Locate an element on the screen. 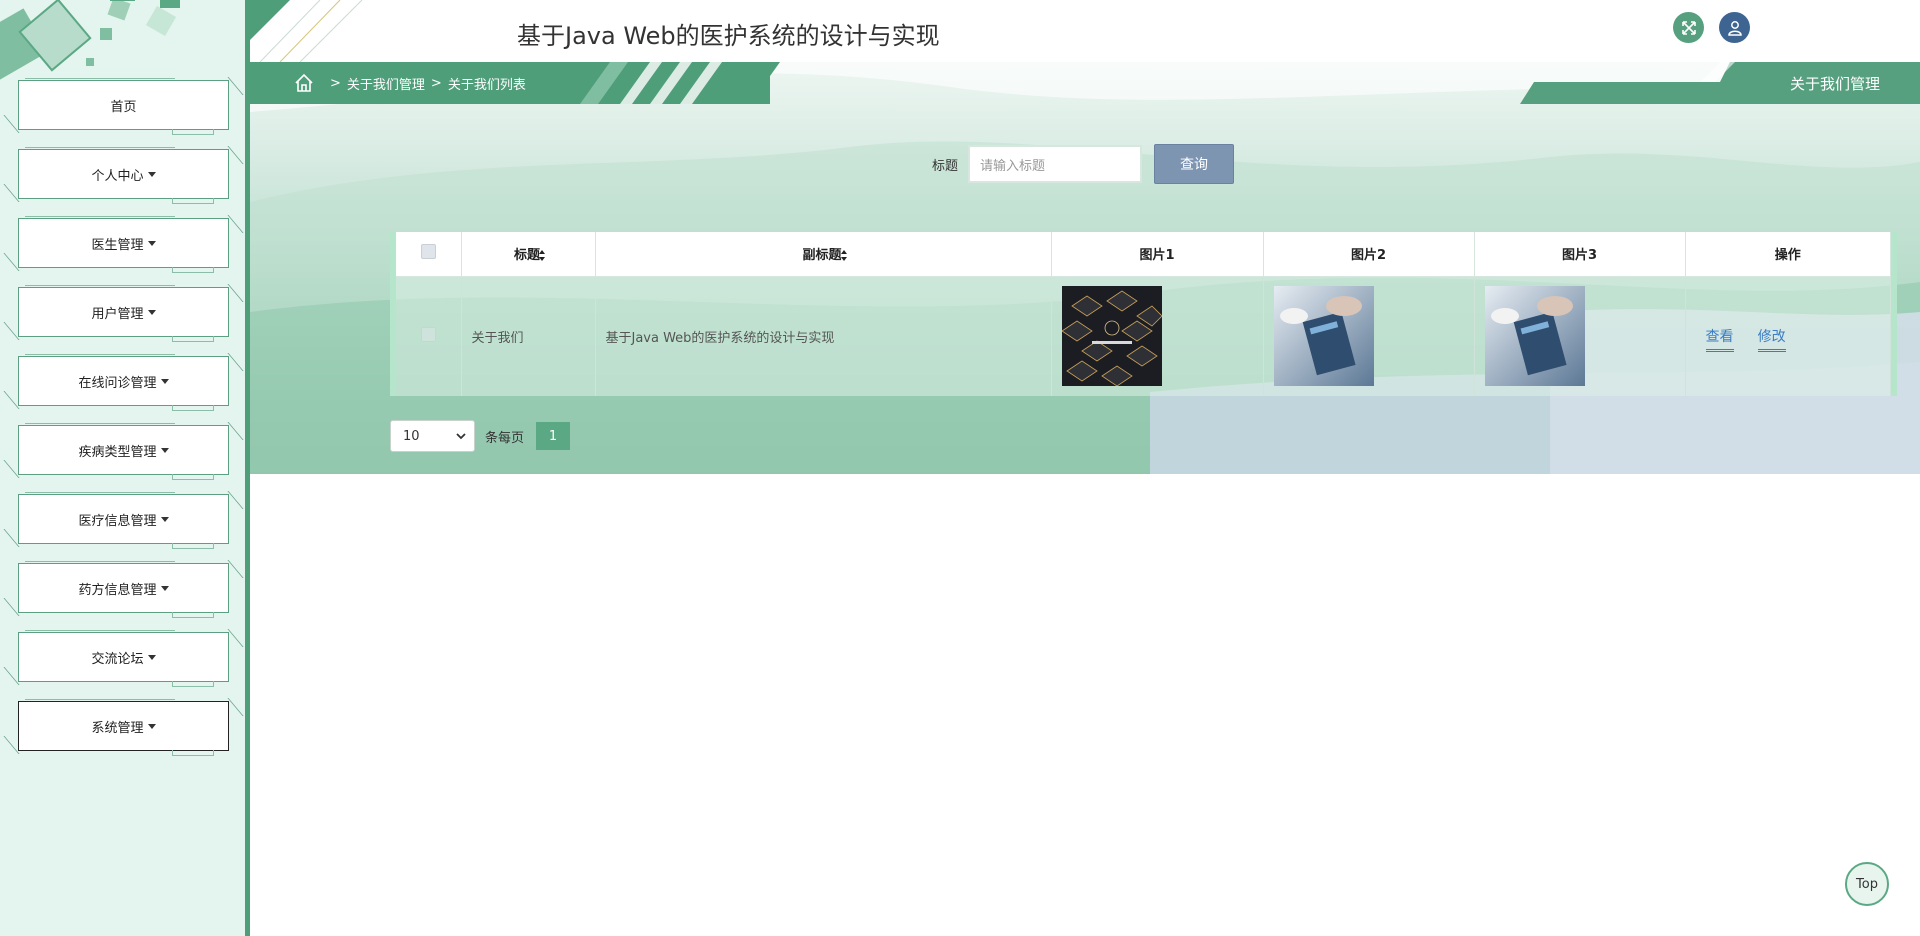 The image size is (1920, 936). sidebar-item-label: 首页 is located at coordinates (123, 107).